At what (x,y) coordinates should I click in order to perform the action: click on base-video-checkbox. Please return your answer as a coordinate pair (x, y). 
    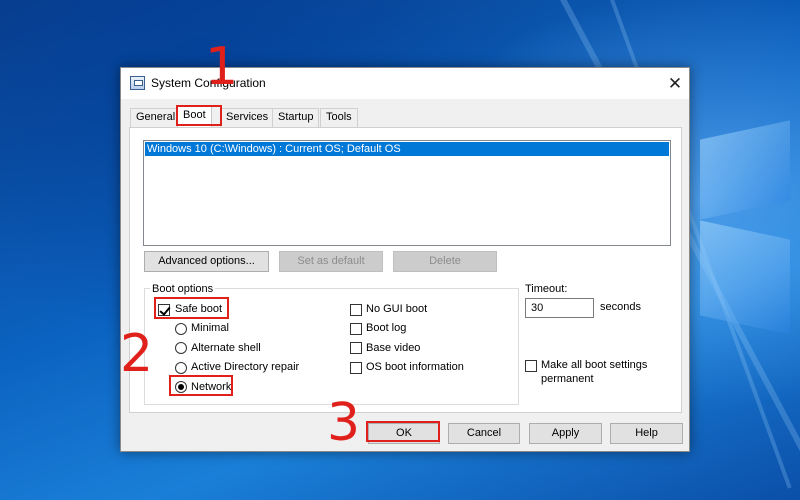
    Looking at the image, I should click on (356, 348).